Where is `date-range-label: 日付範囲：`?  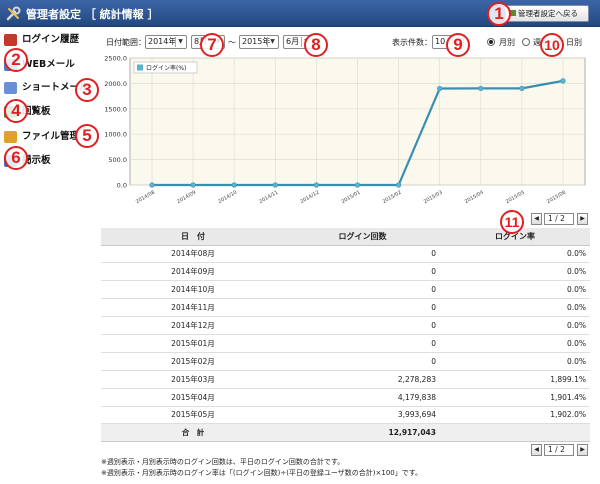
date-range-label: 日付範囲： is located at coordinates (126, 42).